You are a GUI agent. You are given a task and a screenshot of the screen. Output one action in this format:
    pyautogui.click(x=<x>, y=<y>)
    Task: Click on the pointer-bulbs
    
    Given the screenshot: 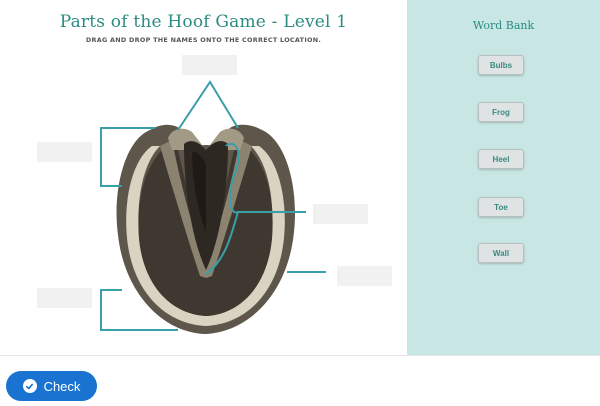 What is the action you would take?
    pyautogui.click(x=208, y=105)
    